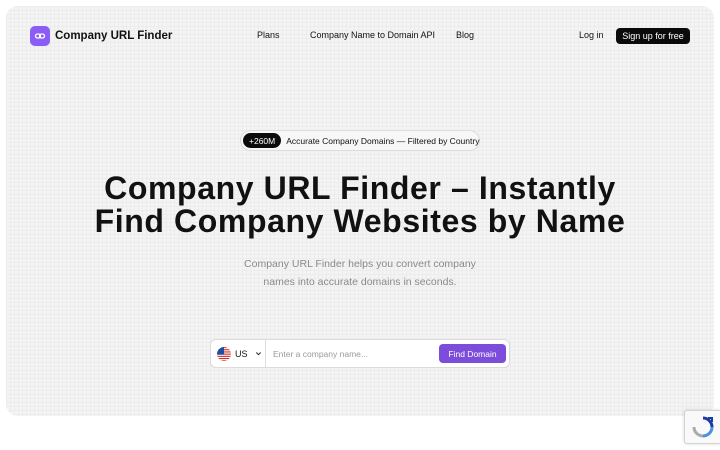 The height and width of the screenshot is (450, 720). What do you see at coordinates (241, 353) in the screenshot?
I see `country-code: US` at bounding box center [241, 353].